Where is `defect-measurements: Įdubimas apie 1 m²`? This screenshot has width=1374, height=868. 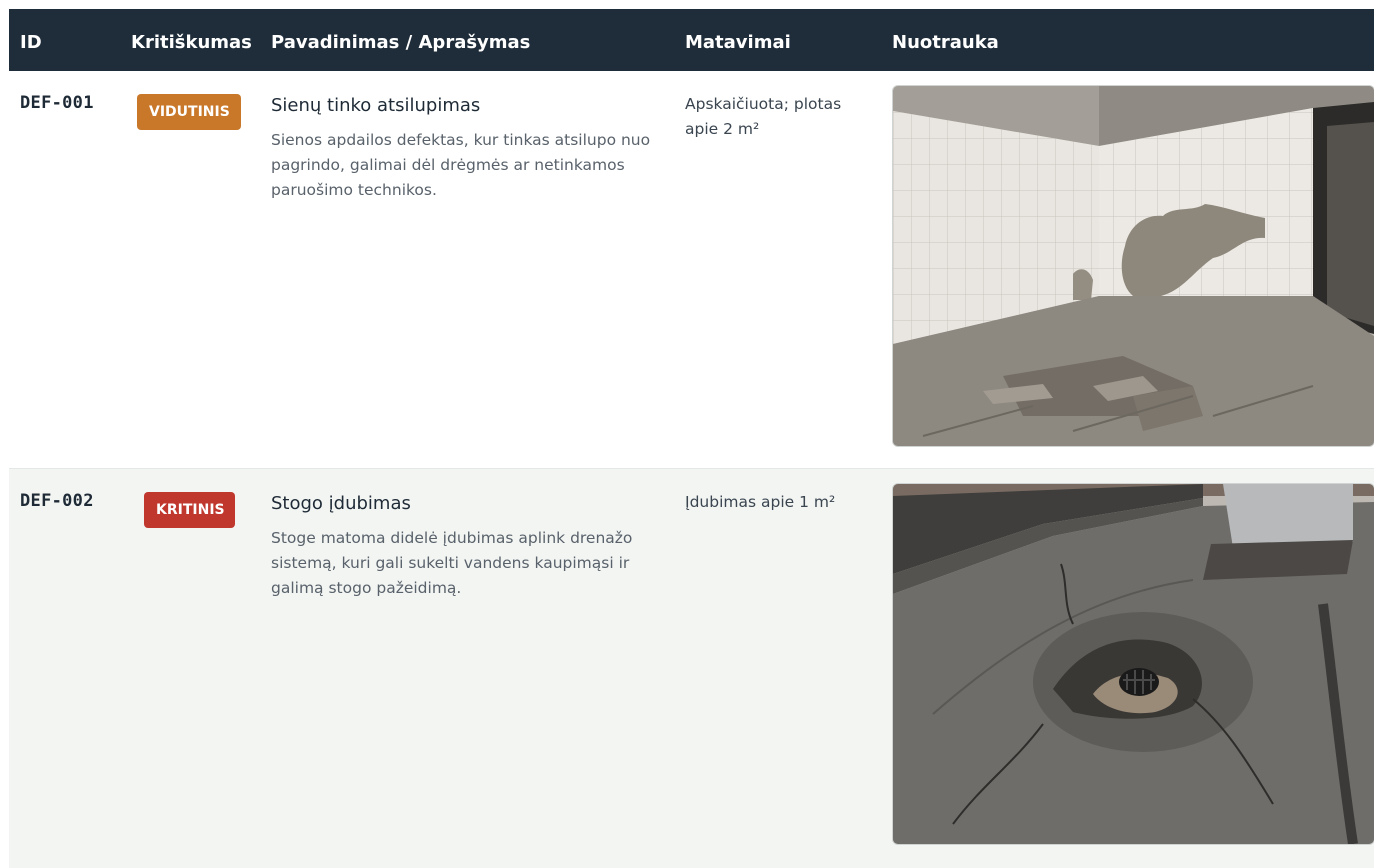
defect-measurements: Įdubimas apie 1 m² is located at coordinates (760, 502).